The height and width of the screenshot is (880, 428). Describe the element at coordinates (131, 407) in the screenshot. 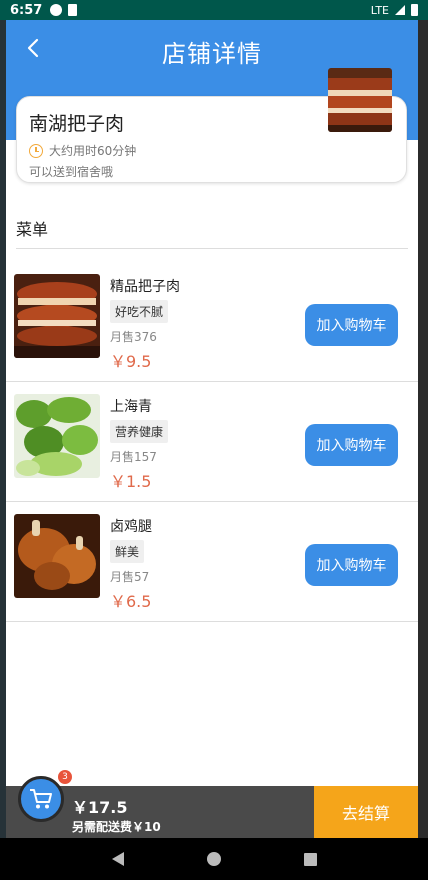

I see `item-name: 上海青` at that location.